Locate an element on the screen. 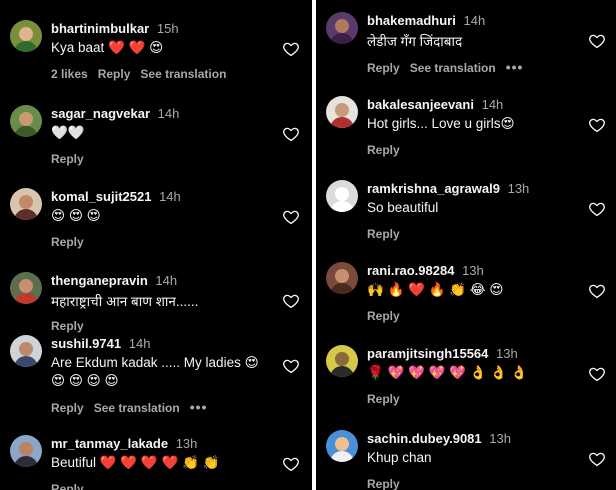  comment-username: sagar_nagvekar is located at coordinates (100, 113).